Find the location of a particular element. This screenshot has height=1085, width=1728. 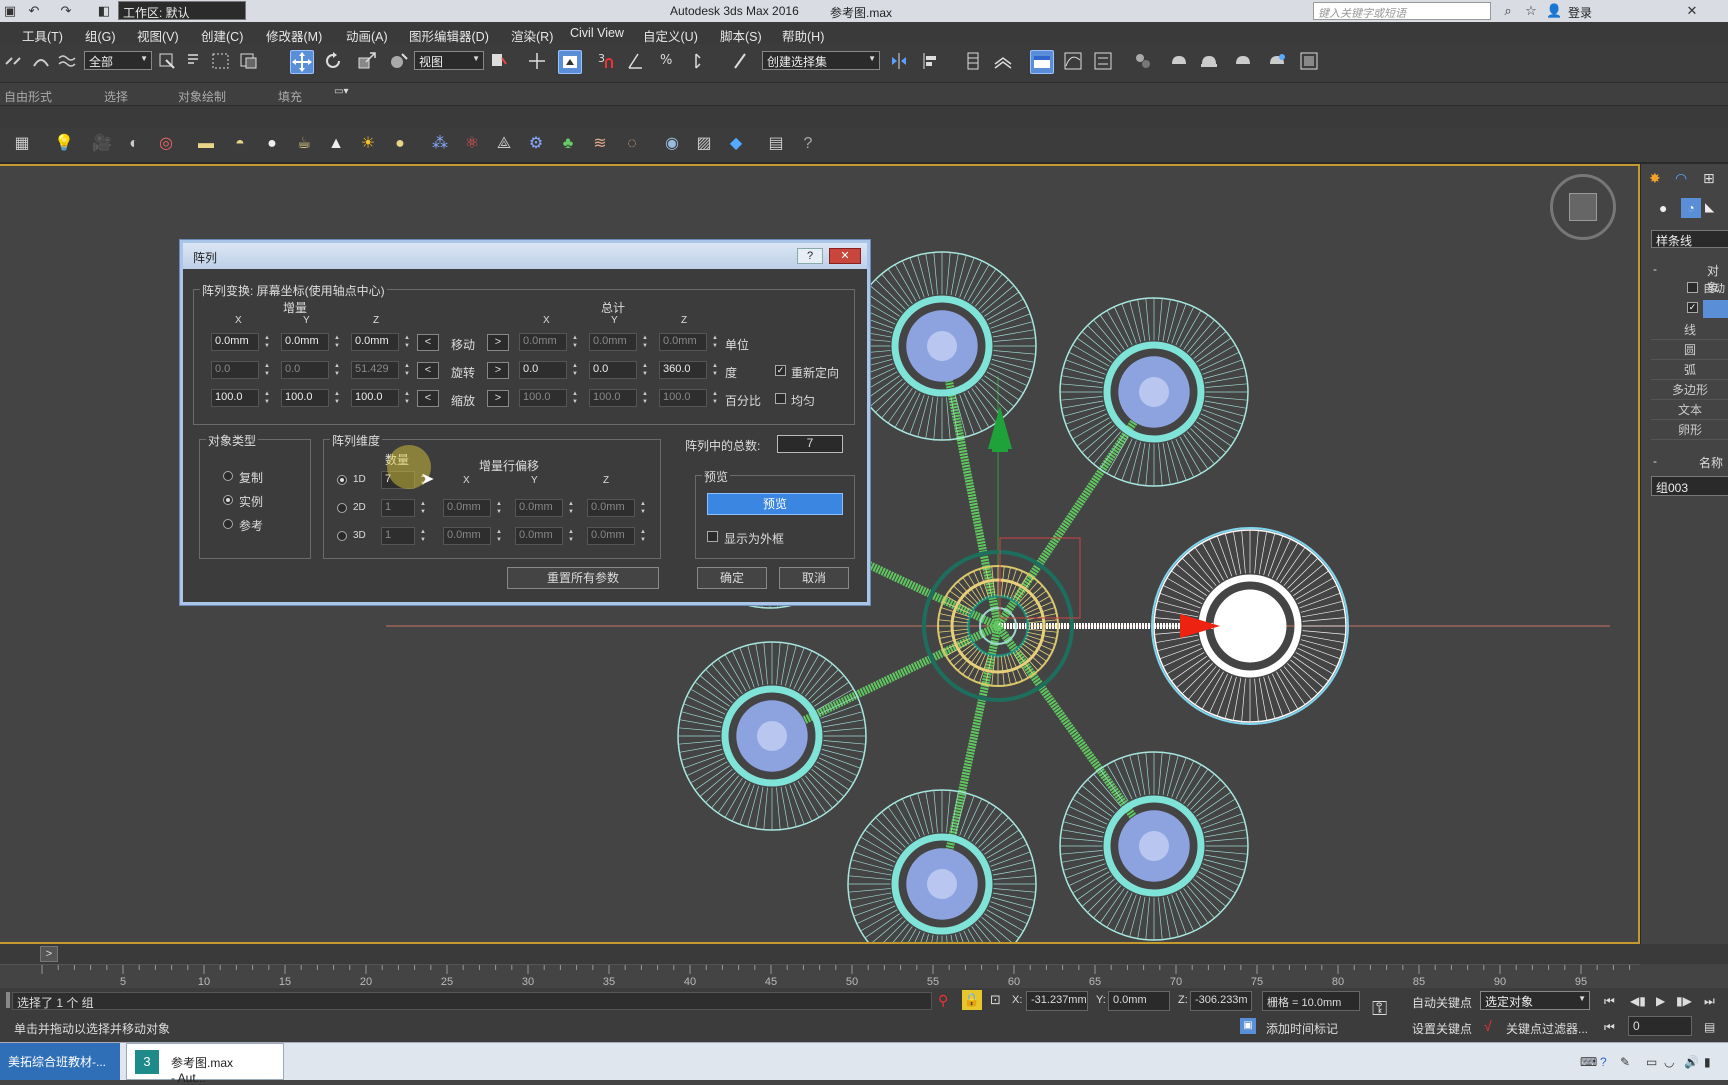

schematic-view-icon is located at coordinates (1104, 62).